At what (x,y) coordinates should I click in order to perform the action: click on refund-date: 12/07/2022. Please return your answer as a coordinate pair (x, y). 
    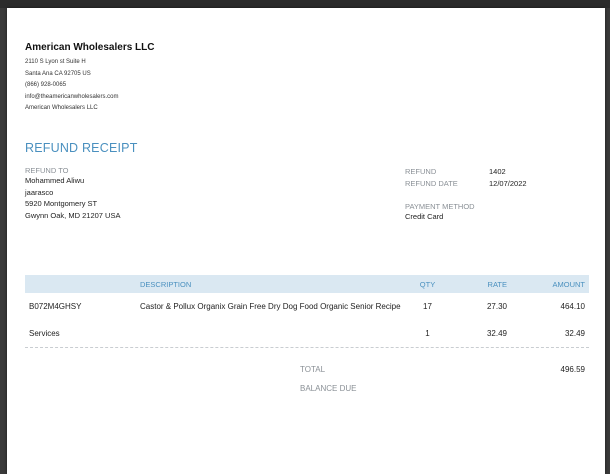
    Looking at the image, I should click on (508, 183).